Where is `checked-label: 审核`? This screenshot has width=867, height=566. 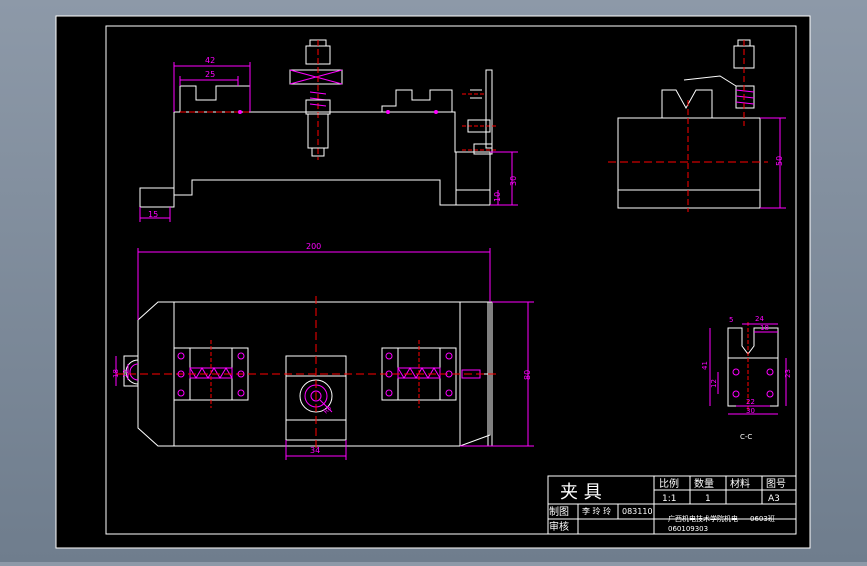 checked-label: 审核 is located at coordinates (559, 526).